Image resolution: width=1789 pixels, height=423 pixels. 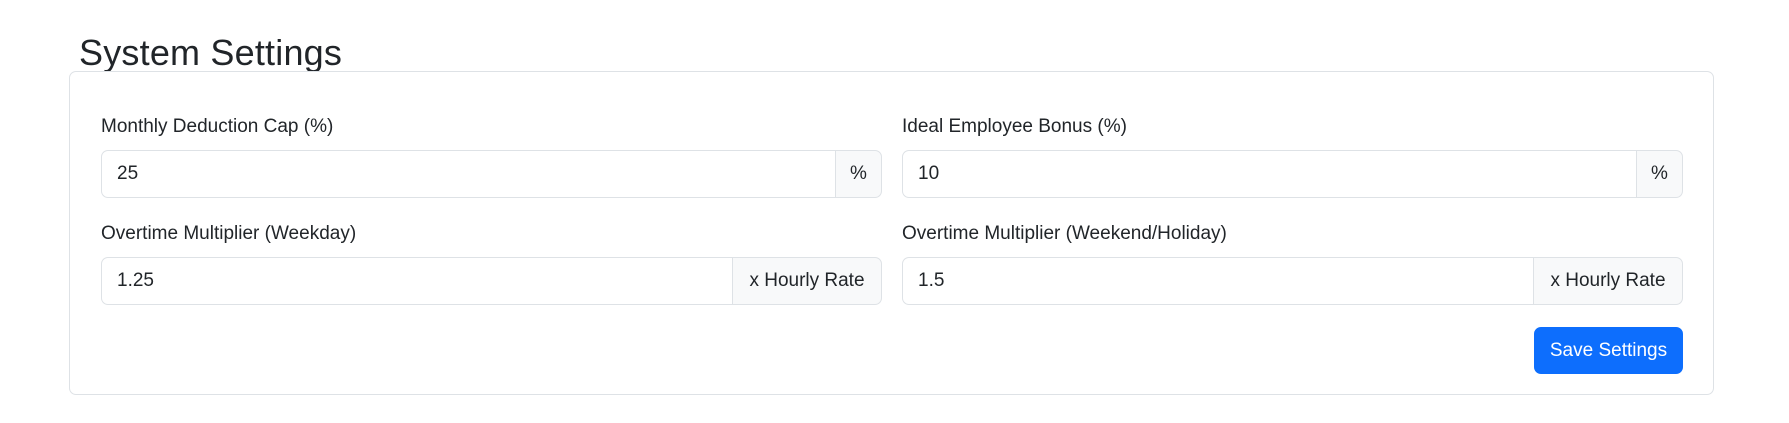 I want to click on overtime-weekday-input-group: x Hourly Rate, so click(x=491, y=281).